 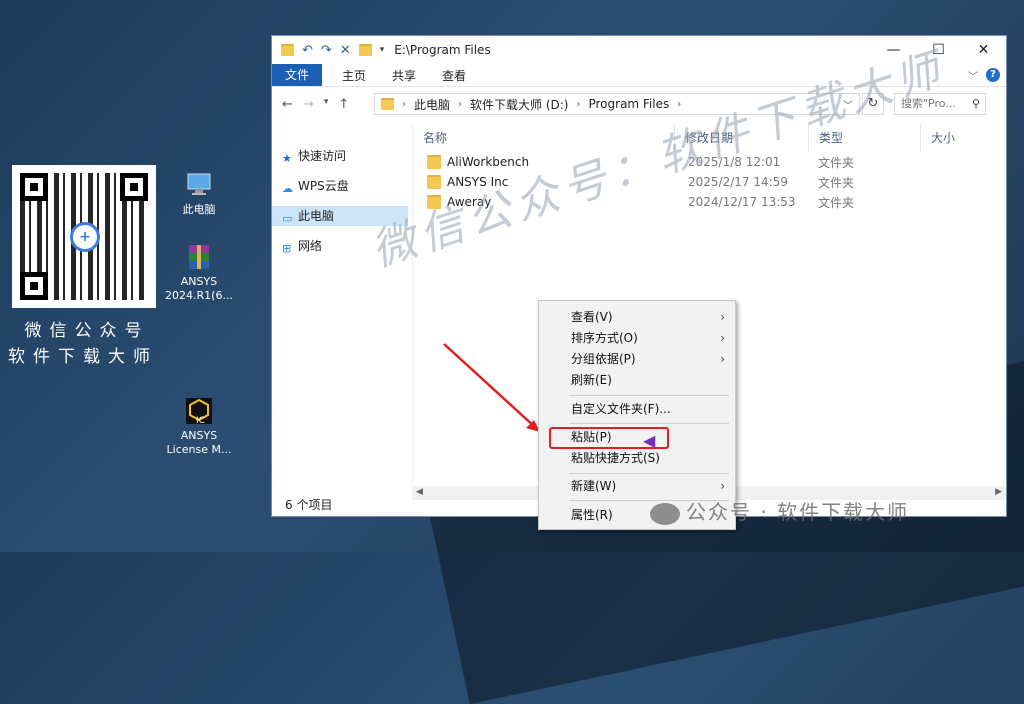 What do you see at coordinates (199, 209) in the screenshot?
I see `desktop-icon-label: 此电脑` at bounding box center [199, 209].